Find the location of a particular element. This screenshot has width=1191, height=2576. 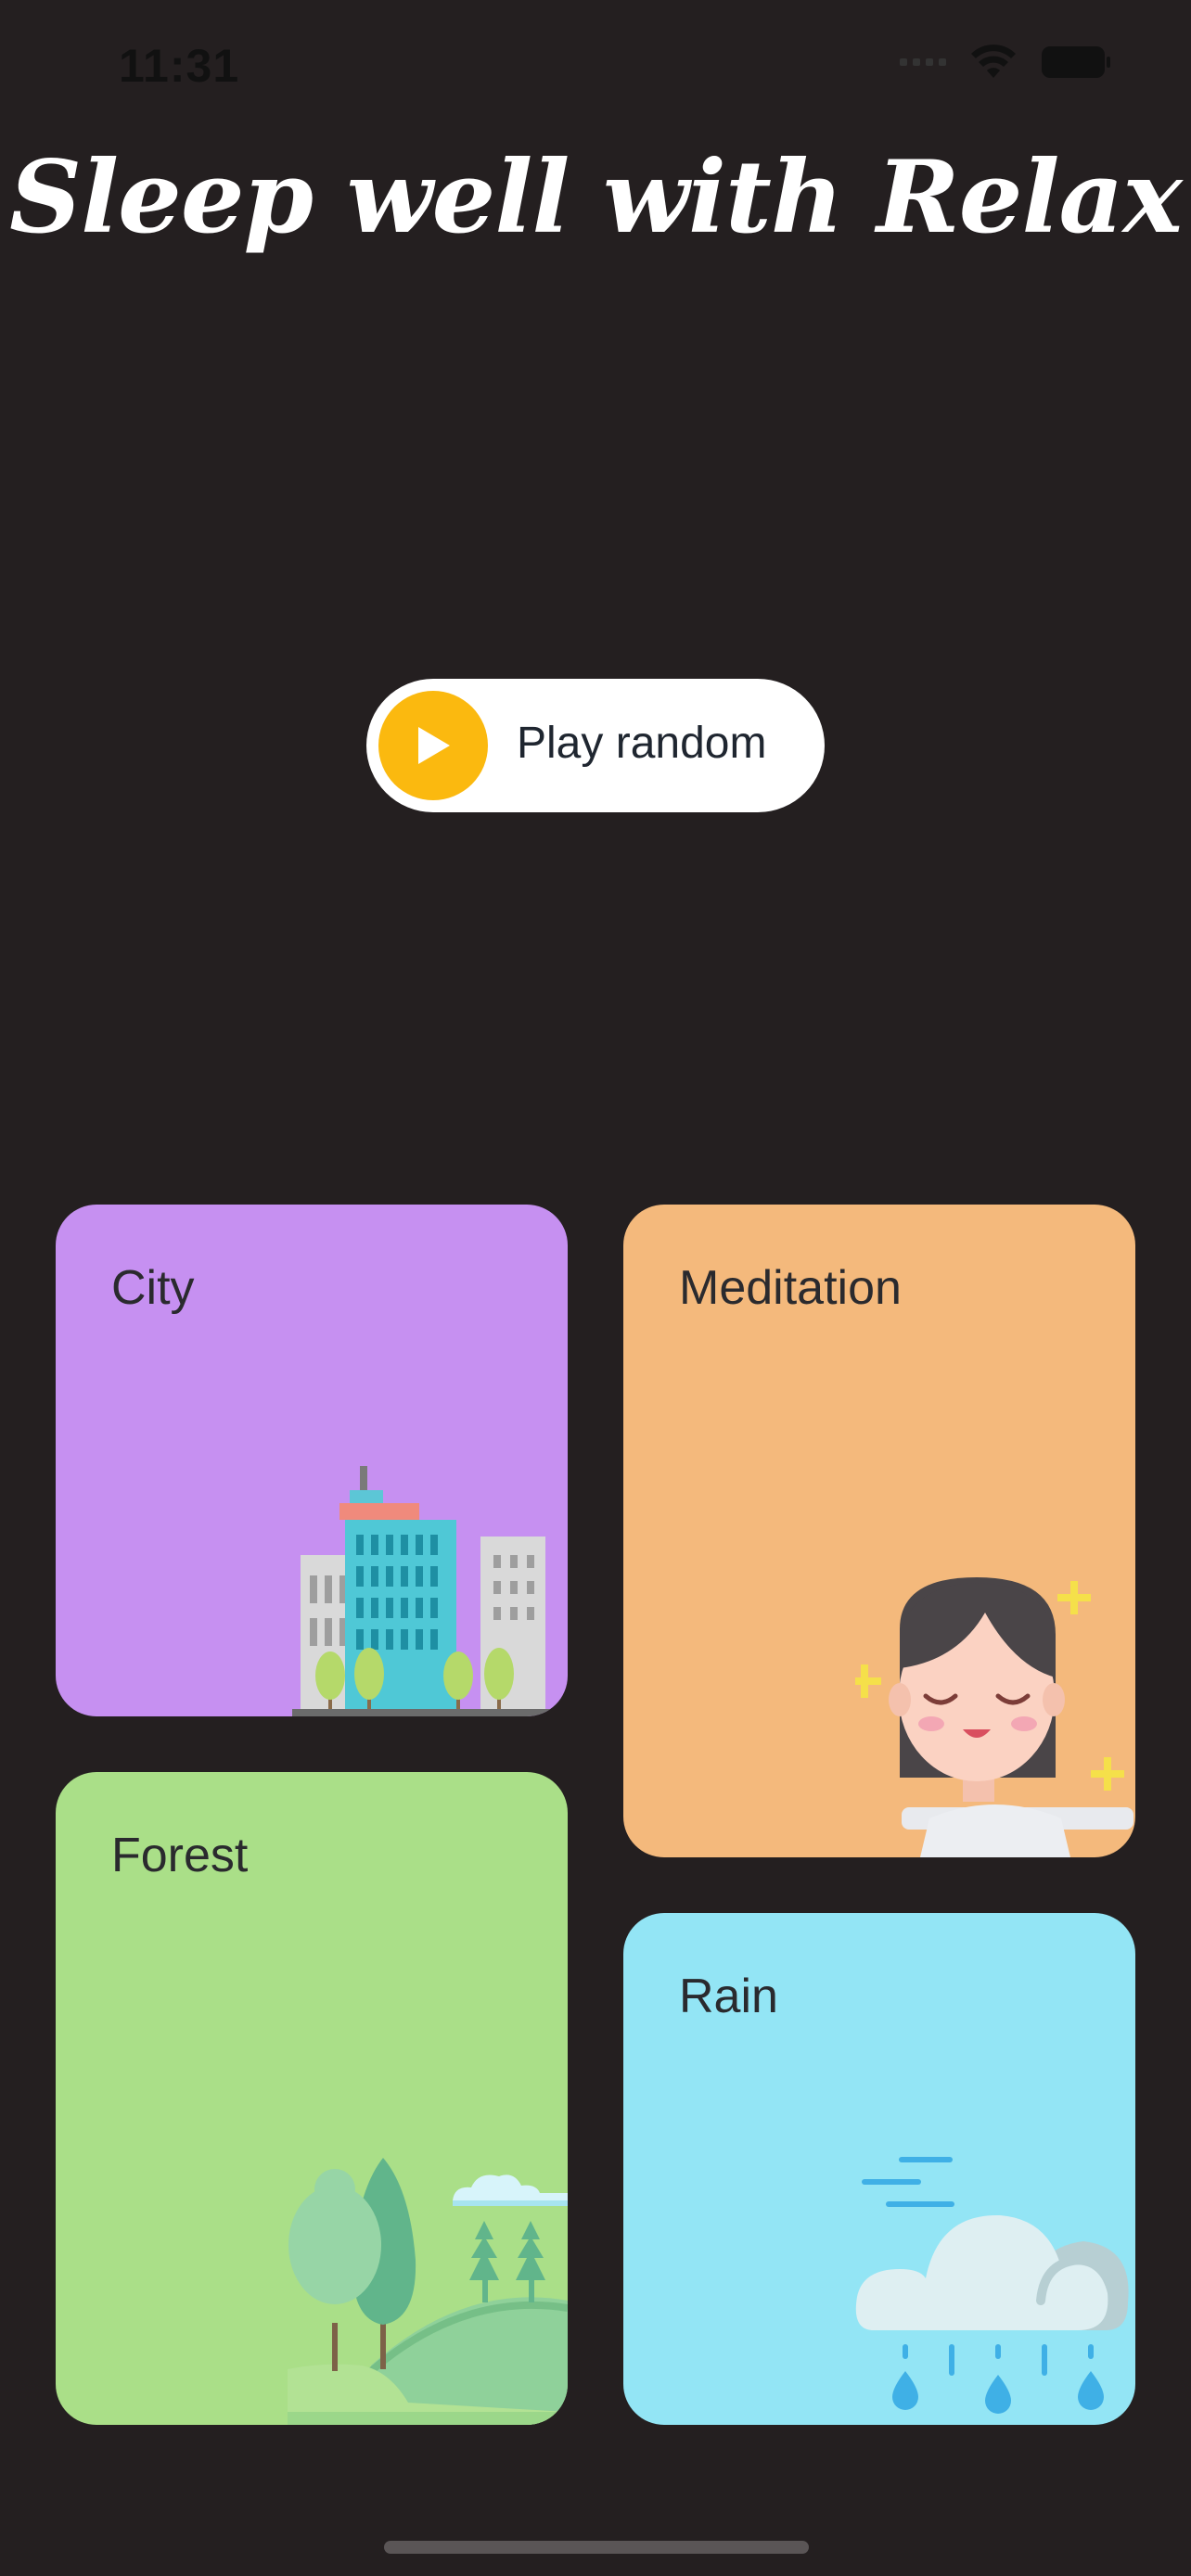

city-illustration is located at coordinates (426, 1591).